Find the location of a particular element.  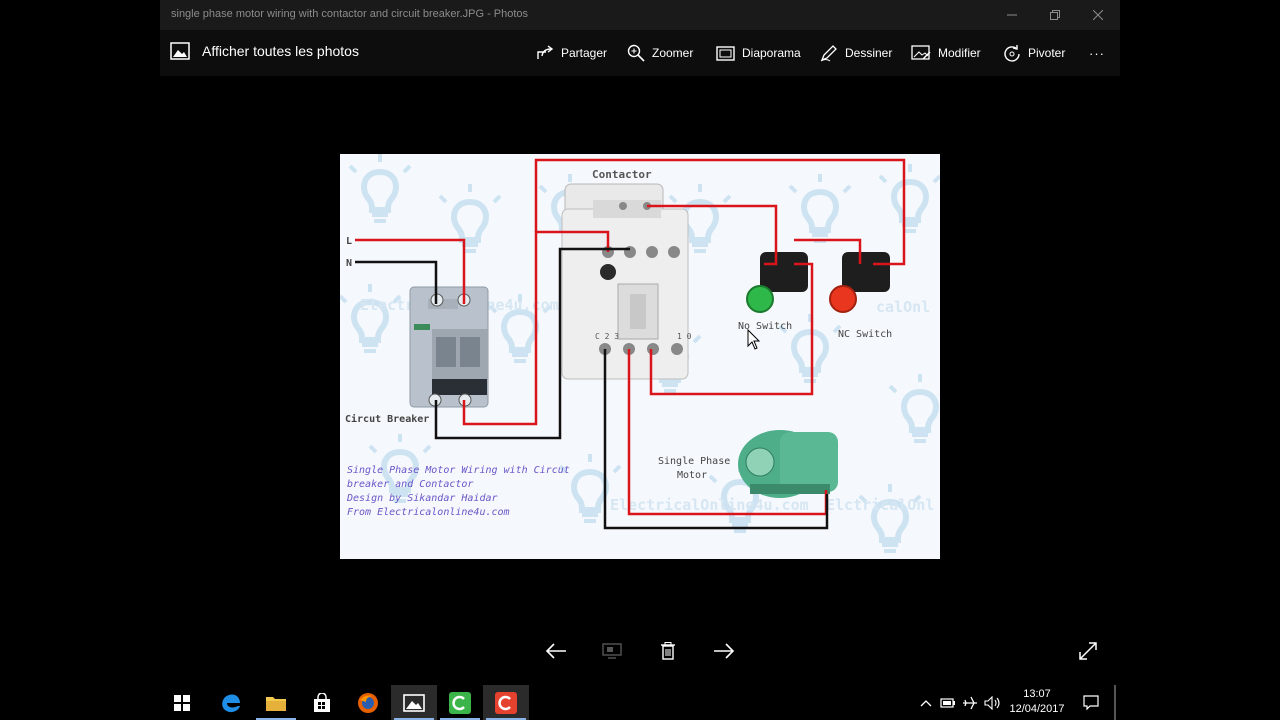

taskbar-photos is located at coordinates (414, 702).